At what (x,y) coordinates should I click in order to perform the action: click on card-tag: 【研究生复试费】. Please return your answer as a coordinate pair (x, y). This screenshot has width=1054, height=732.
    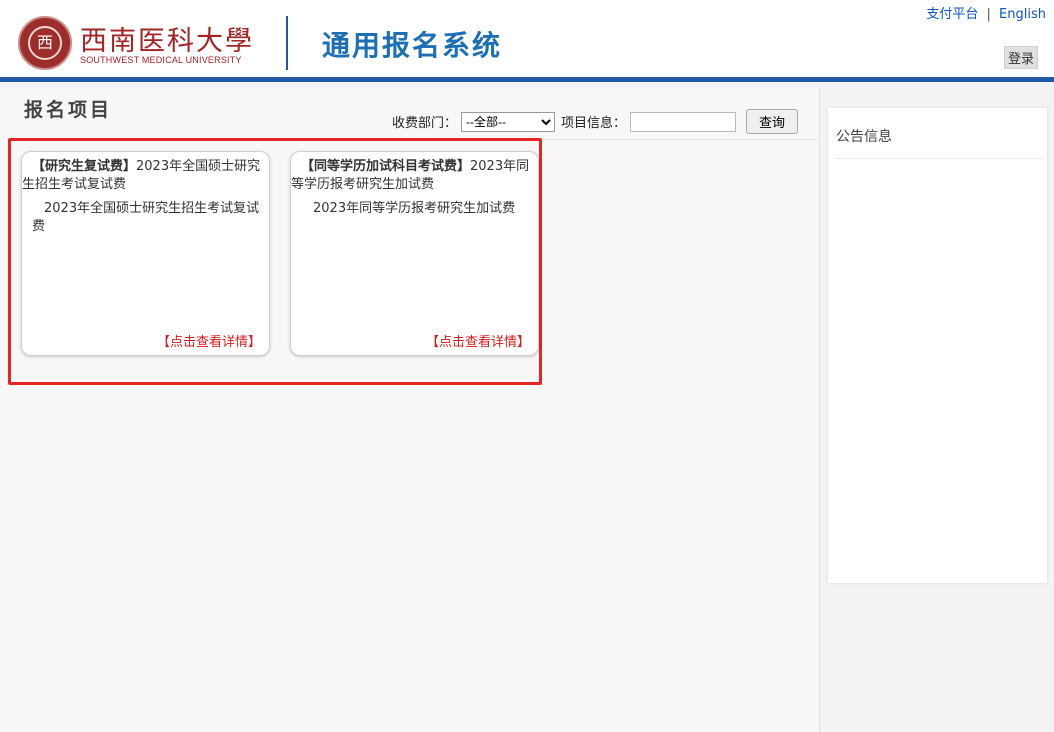
    Looking at the image, I should click on (84, 166).